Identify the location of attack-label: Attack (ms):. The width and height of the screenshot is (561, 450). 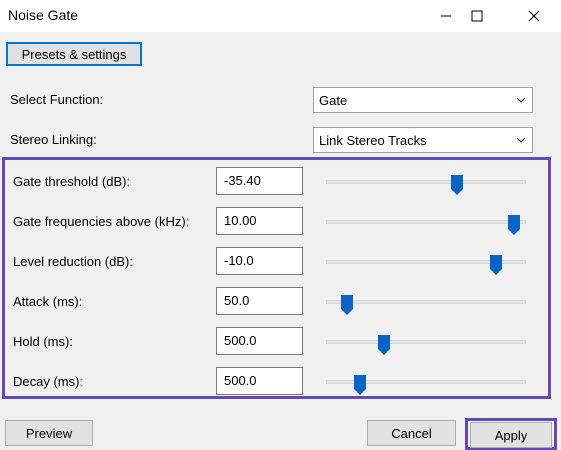
(48, 301).